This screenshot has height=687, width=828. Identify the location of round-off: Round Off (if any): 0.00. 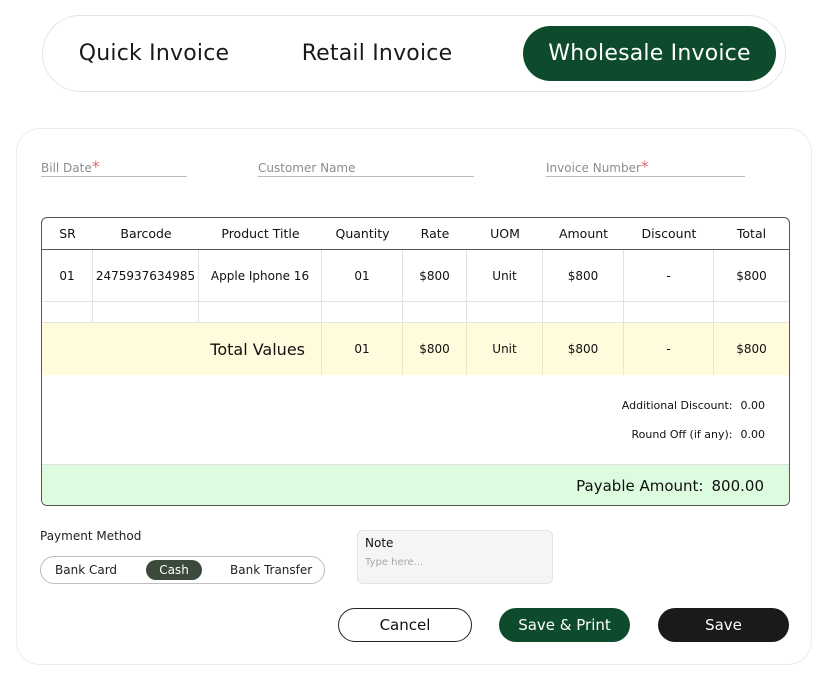
(698, 434).